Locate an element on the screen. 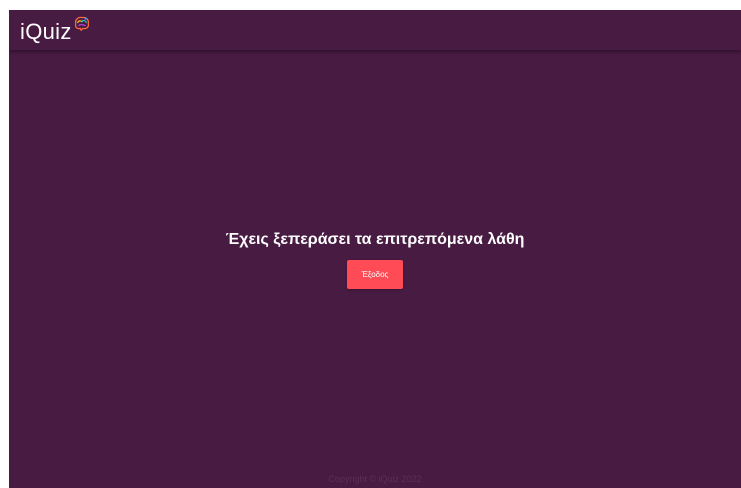  exit-button: Έξοδος is located at coordinates (375, 274).